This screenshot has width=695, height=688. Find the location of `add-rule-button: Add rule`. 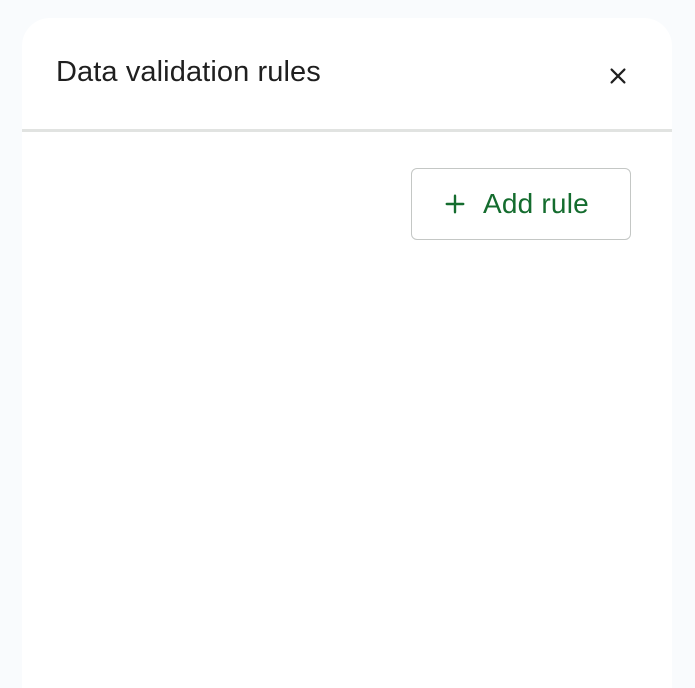

add-rule-button: Add rule is located at coordinates (521, 204).